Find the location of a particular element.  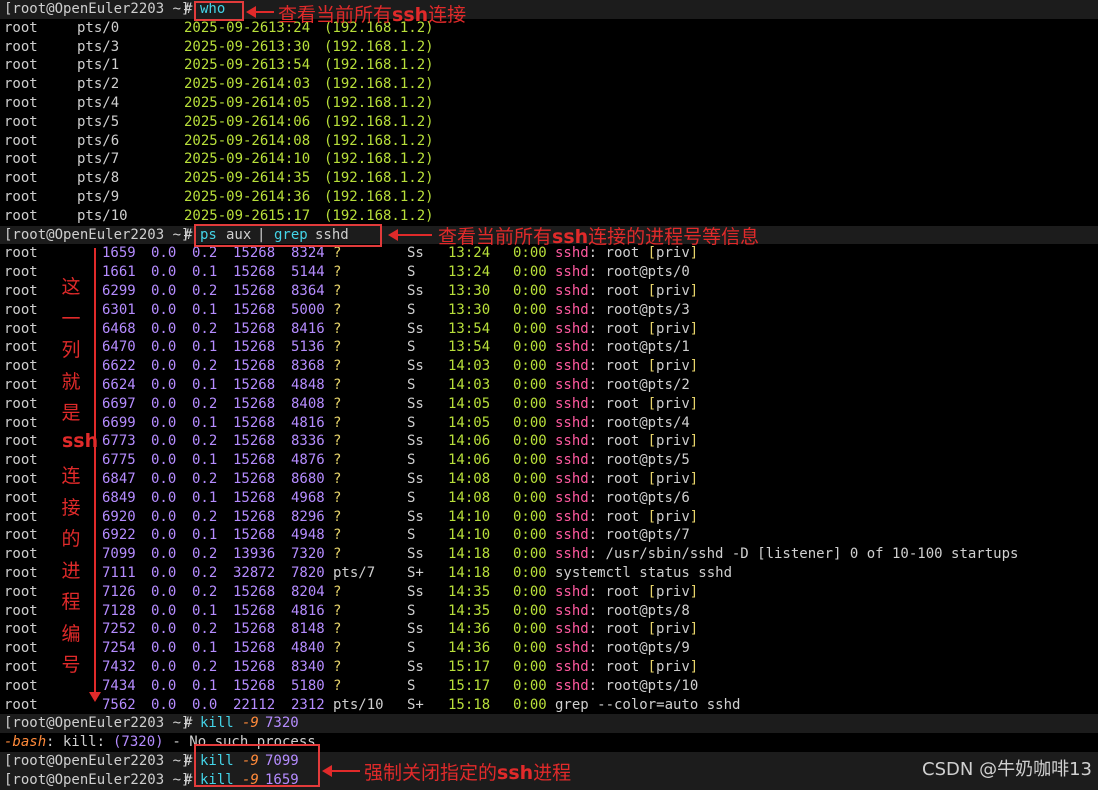

error-prefix: -bash is located at coordinates (25, 742).